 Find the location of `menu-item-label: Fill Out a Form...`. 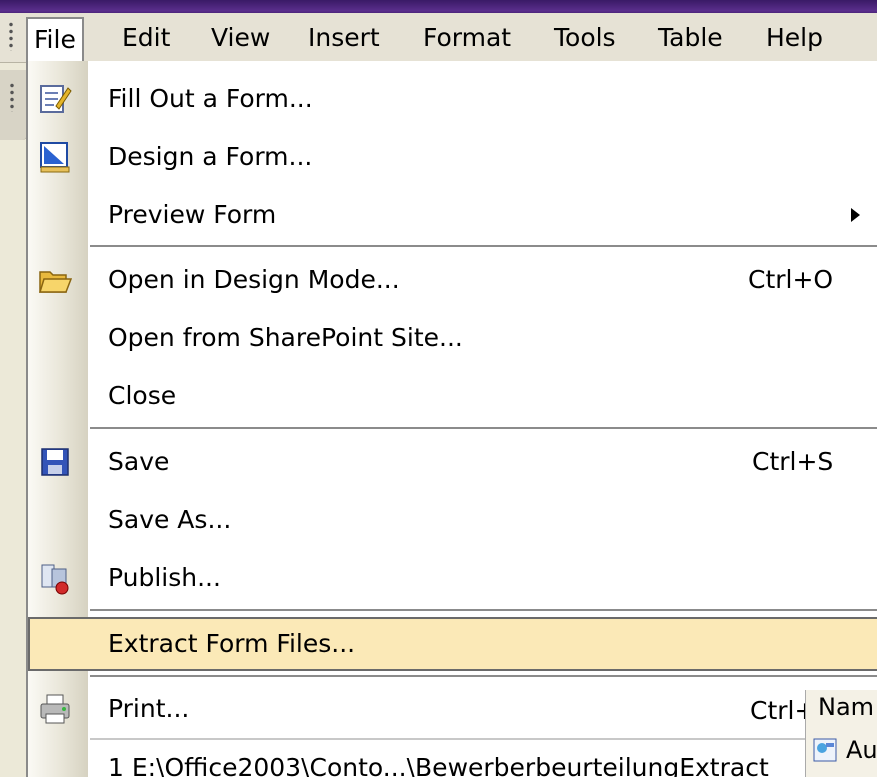

menu-item-label: Fill Out a Form... is located at coordinates (210, 98).